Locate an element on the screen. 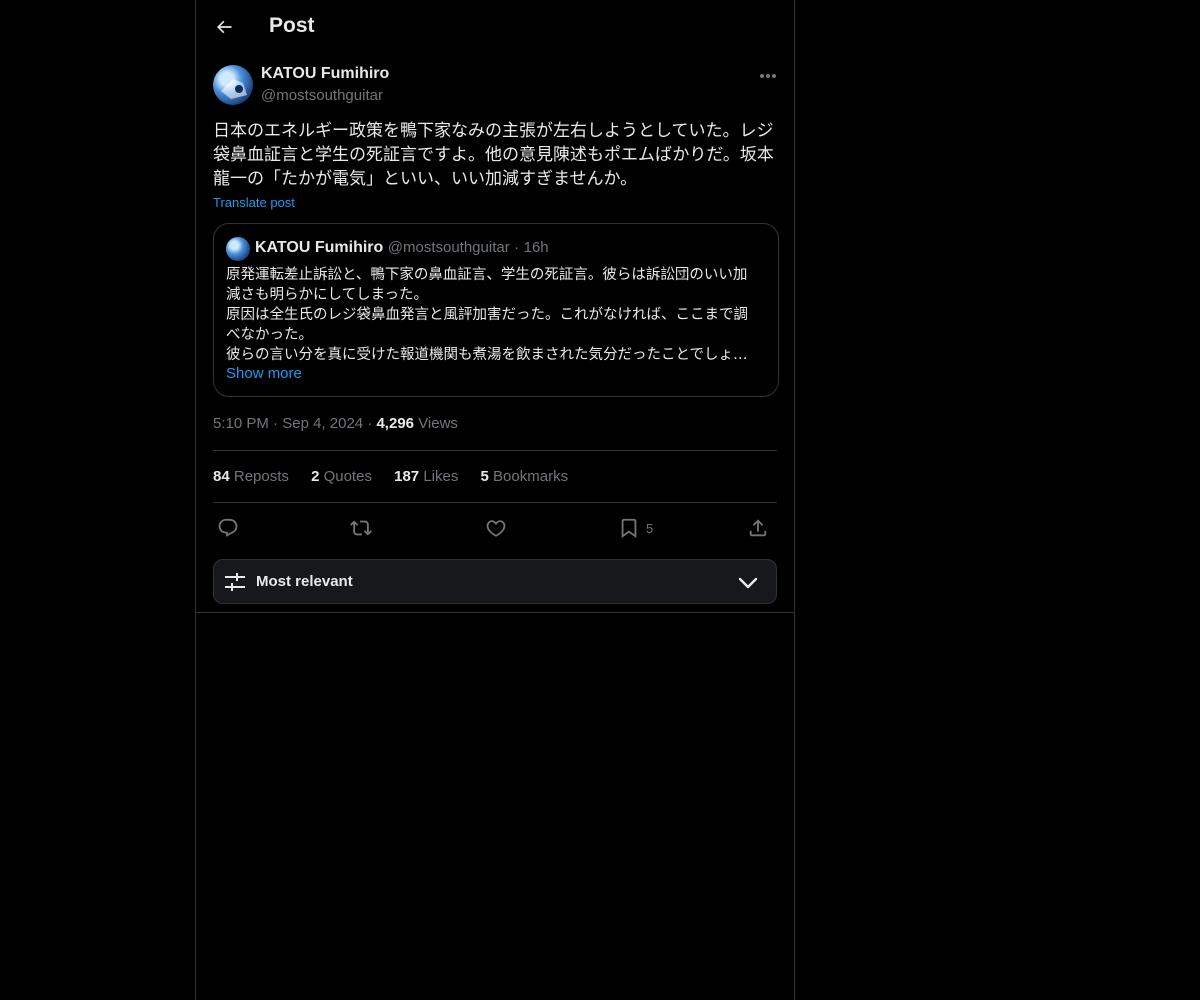  post-header: Post is located at coordinates (495, 27).